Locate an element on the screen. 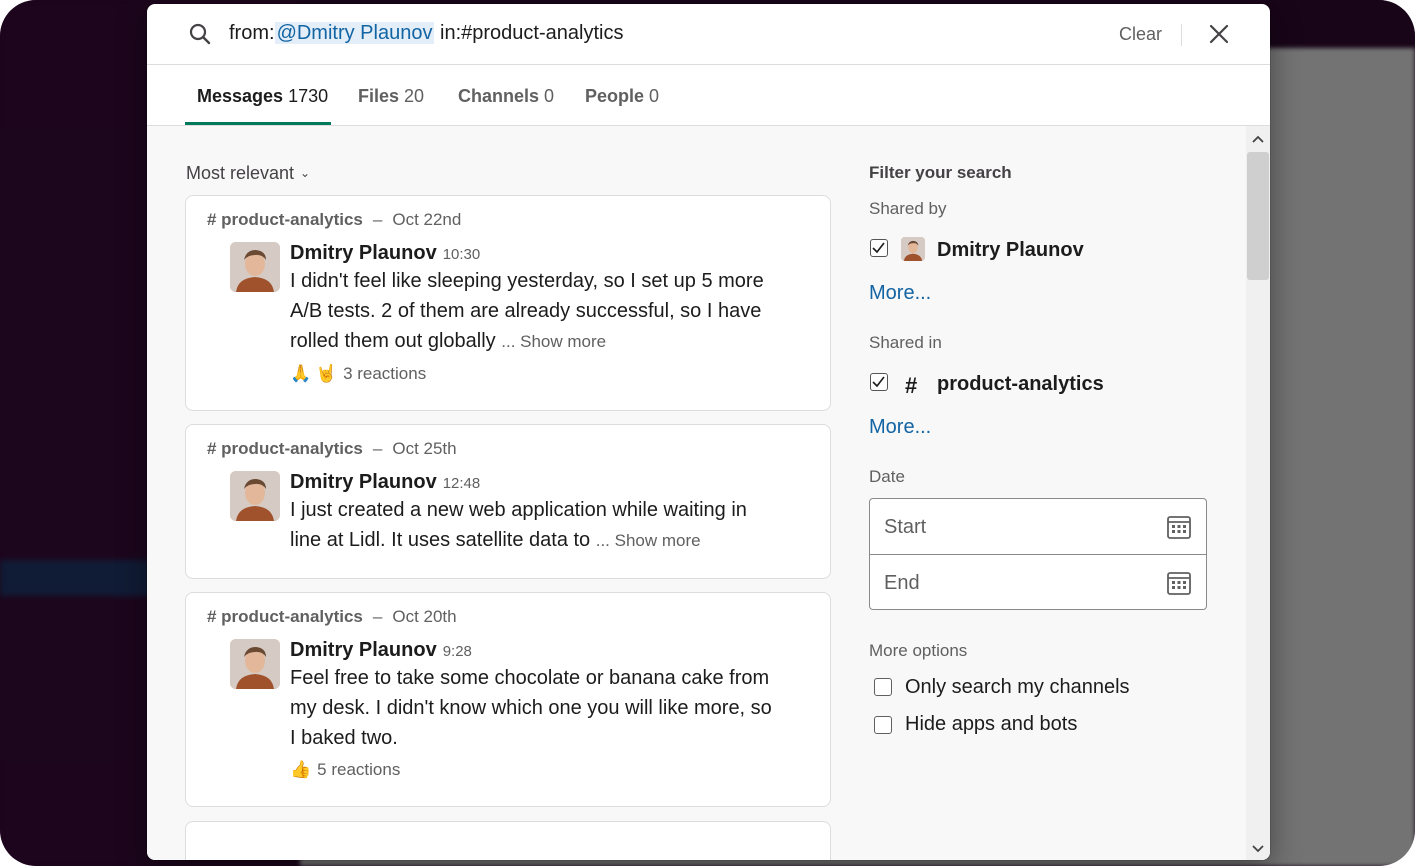  scroll-thumb is located at coordinates (1258, 216).